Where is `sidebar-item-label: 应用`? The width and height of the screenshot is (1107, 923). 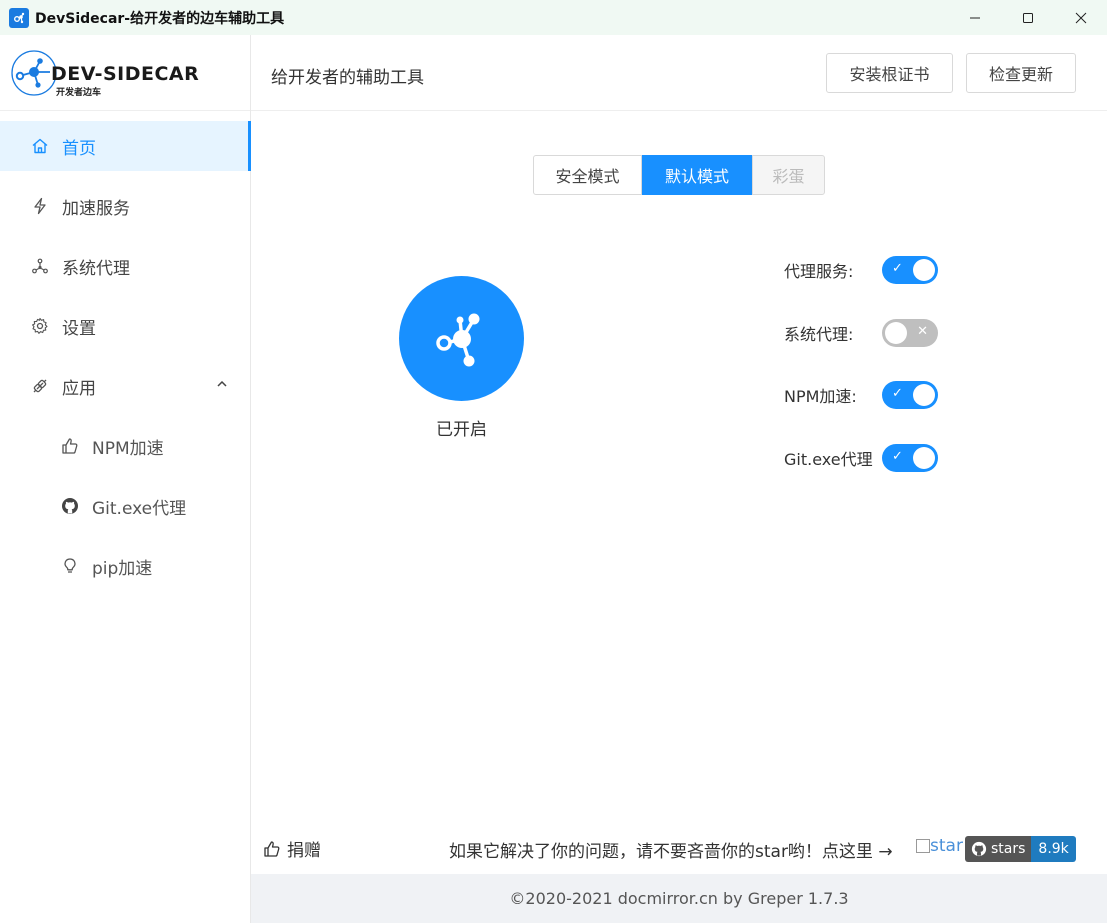 sidebar-item-label: 应用 is located at coordinates (79, 388).